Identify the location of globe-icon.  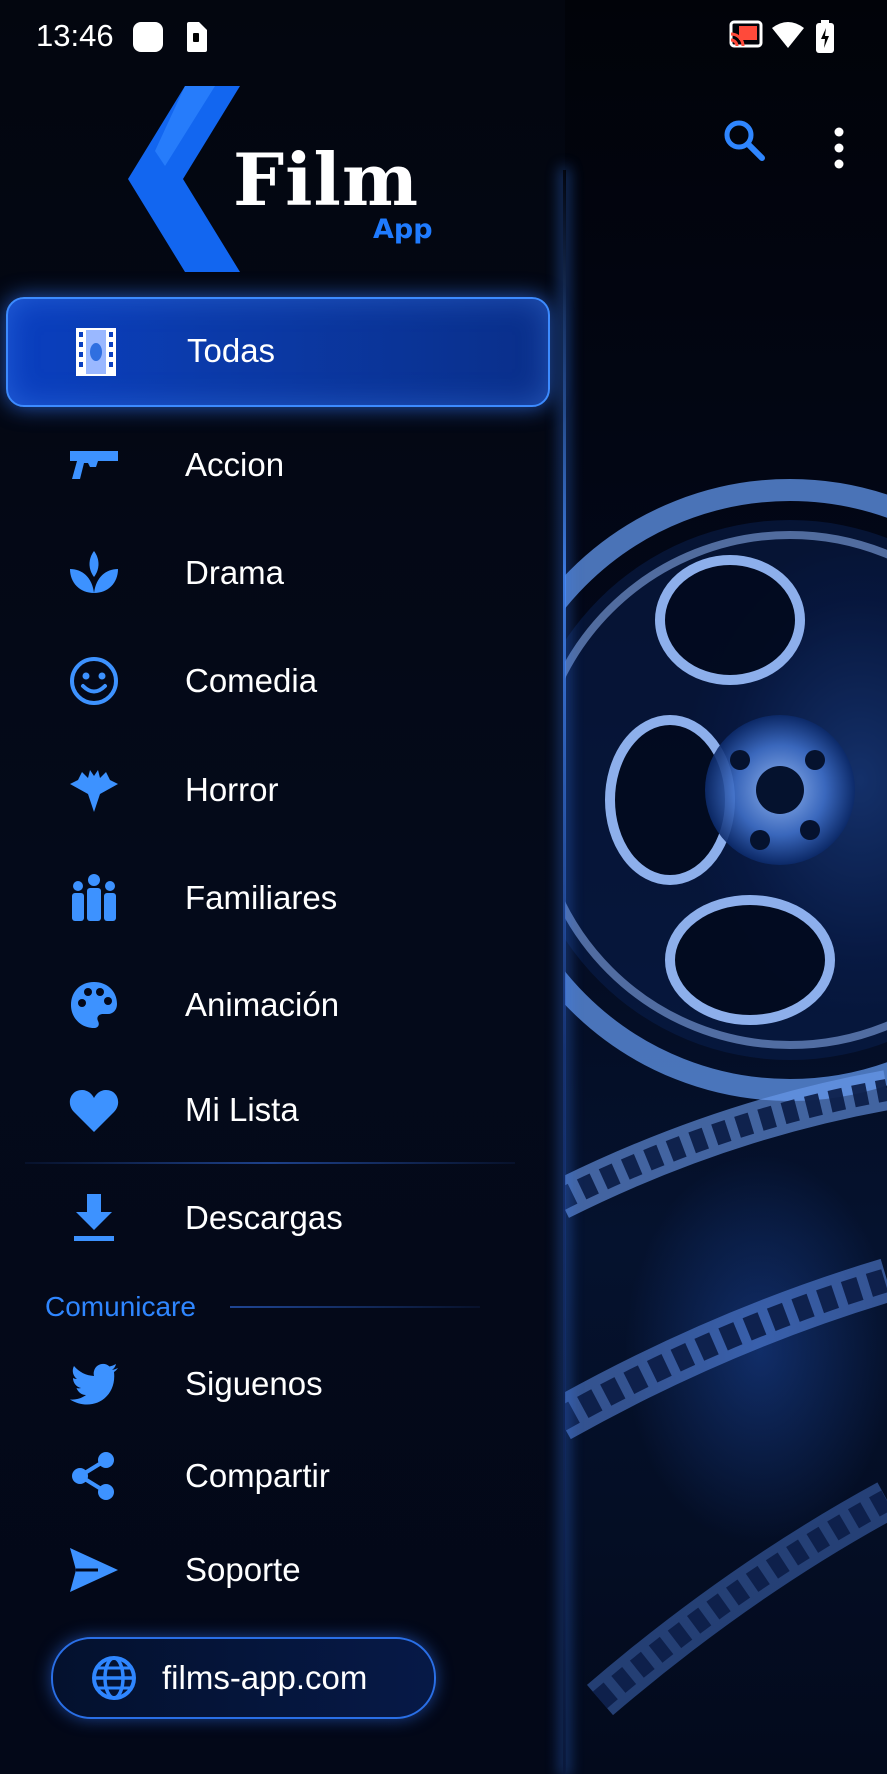
(114, 1678).